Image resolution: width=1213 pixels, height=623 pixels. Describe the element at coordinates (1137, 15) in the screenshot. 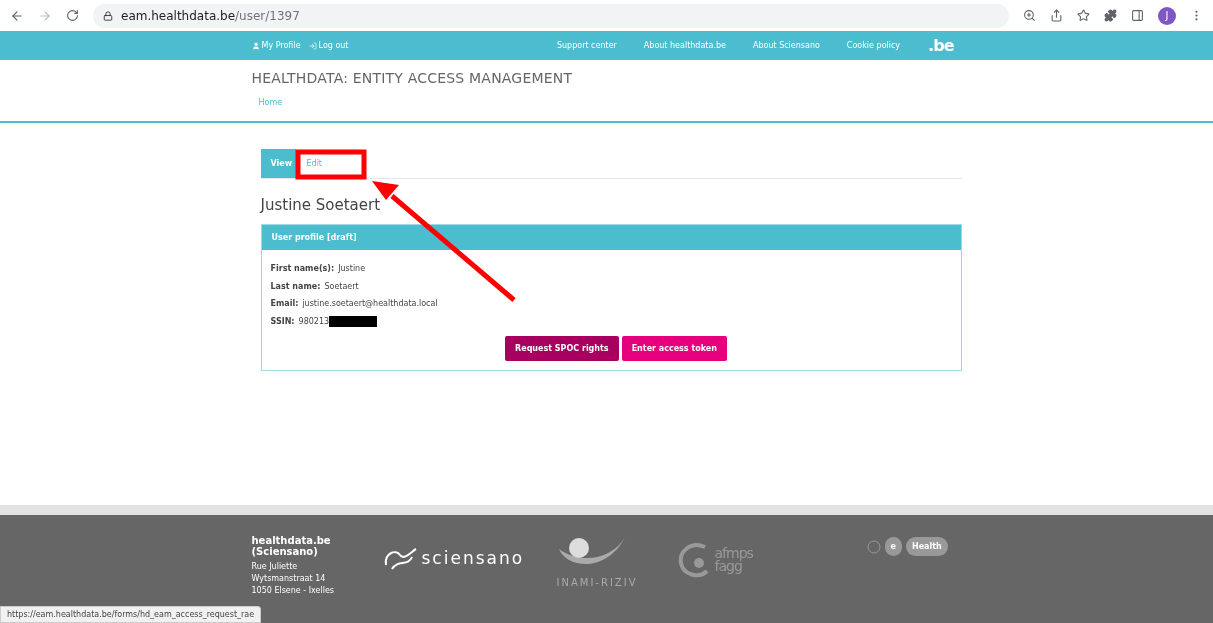

I see `side-panel-icon` at that location.